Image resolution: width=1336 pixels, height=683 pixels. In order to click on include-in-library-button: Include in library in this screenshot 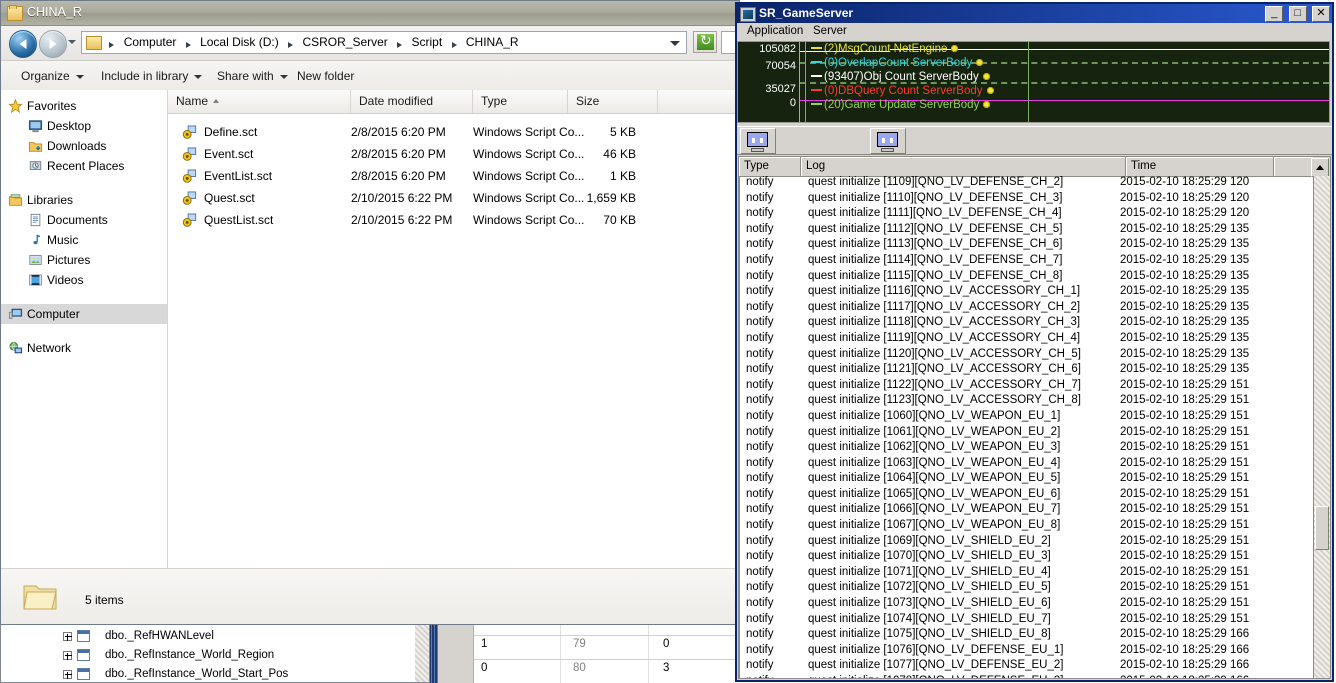, I will do `click(151, 76)`.